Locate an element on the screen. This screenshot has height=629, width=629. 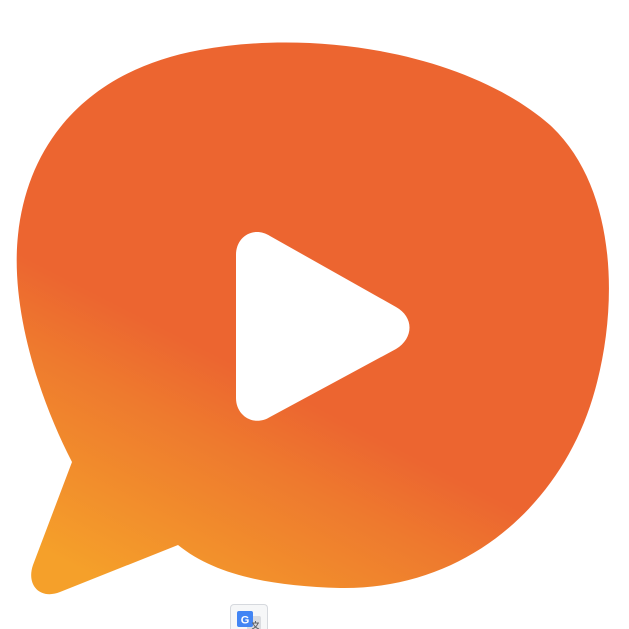
google-translate-icon: G is located at coordinates (249, 620).